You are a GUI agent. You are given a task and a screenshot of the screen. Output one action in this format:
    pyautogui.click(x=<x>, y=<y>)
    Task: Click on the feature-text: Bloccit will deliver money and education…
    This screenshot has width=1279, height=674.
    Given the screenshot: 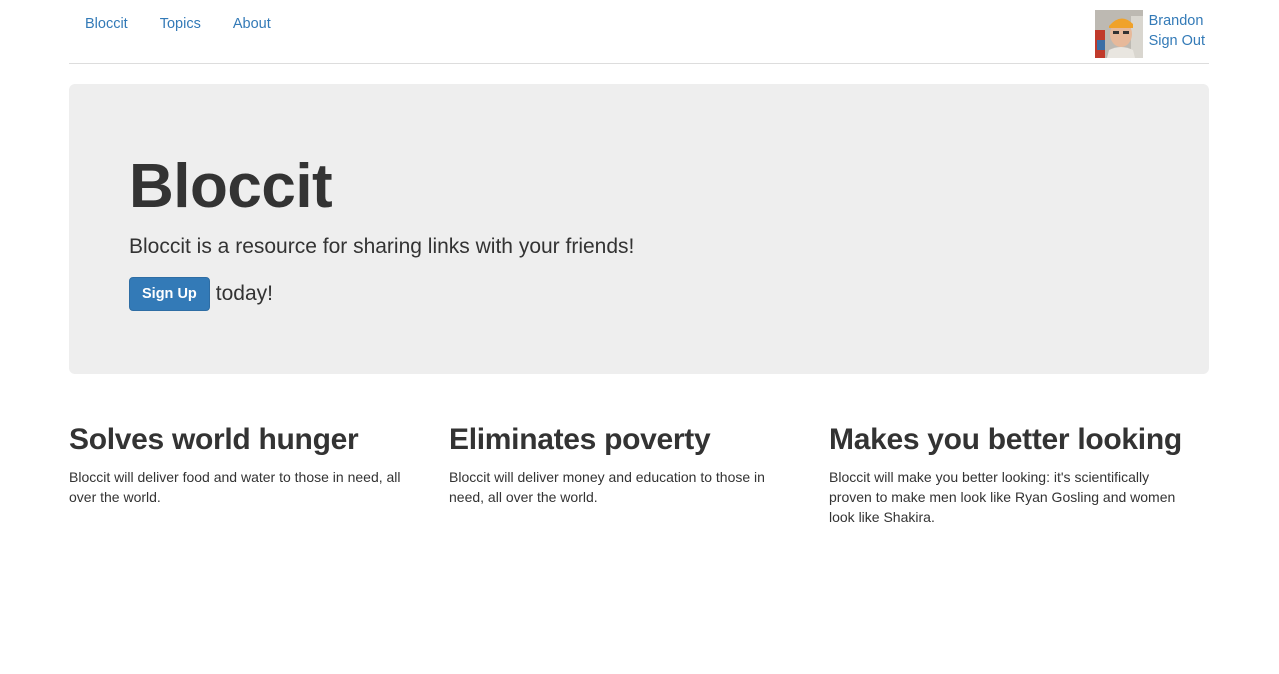 What is the action you would take?
    pyautogui.click(x=607, y=487)
    